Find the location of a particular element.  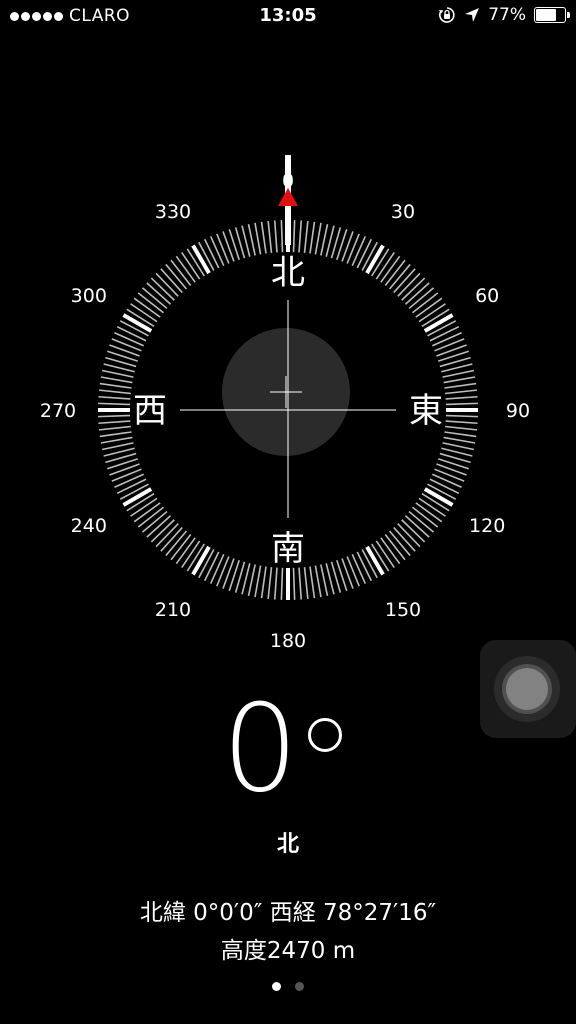

altitude: 高度2470 m is located at coordinates (288, 951).